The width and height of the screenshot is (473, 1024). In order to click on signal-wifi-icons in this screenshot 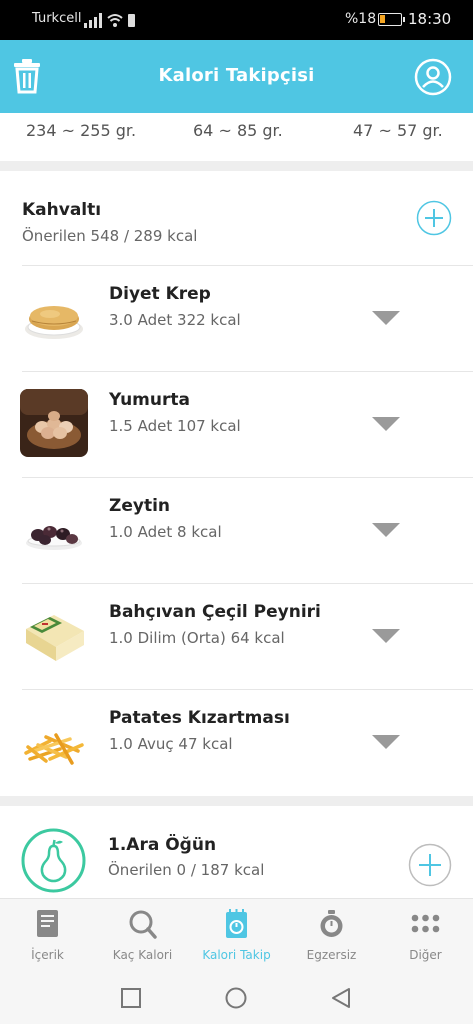, I will do `click(109, 20)`.